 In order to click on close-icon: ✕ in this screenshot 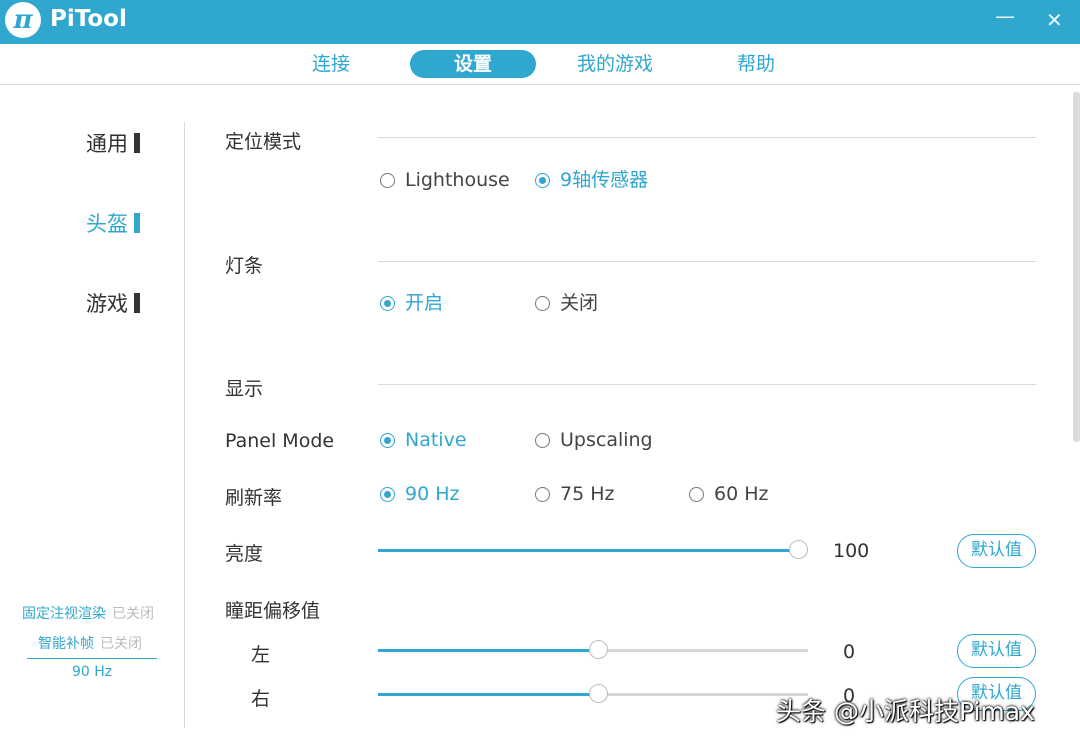, I will do `click(1054, 20)`.